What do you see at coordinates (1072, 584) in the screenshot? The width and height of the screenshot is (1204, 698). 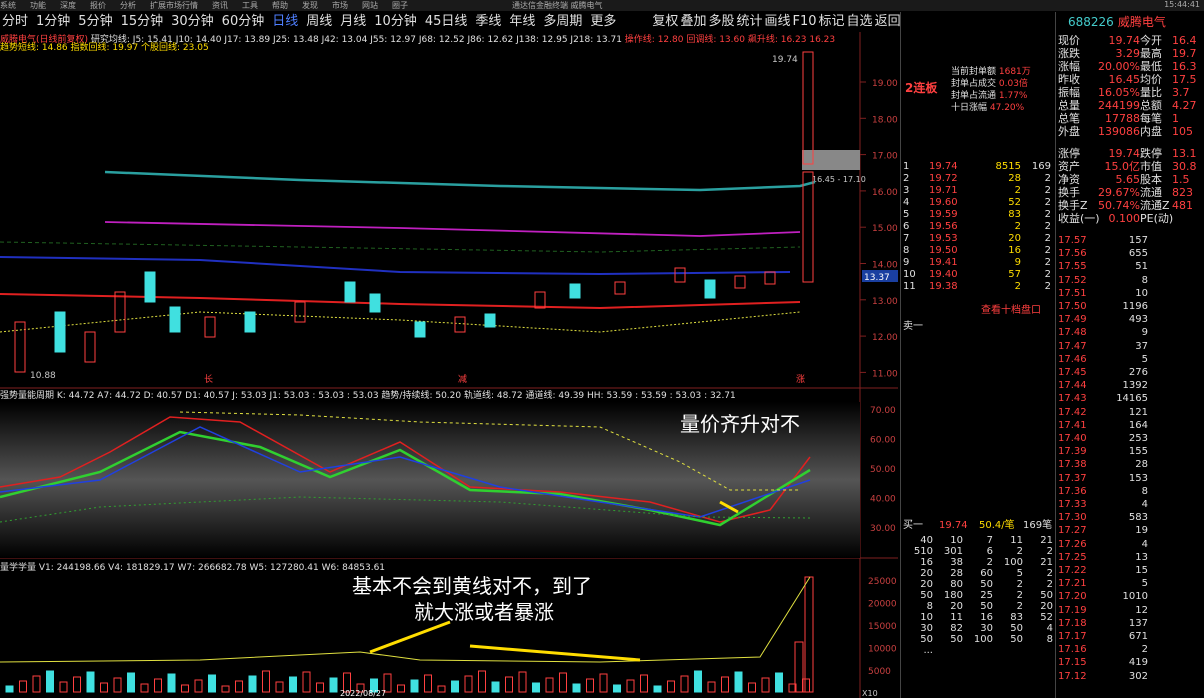 I see `ladder-price: 17.21` at bounding box center [1072, 584].